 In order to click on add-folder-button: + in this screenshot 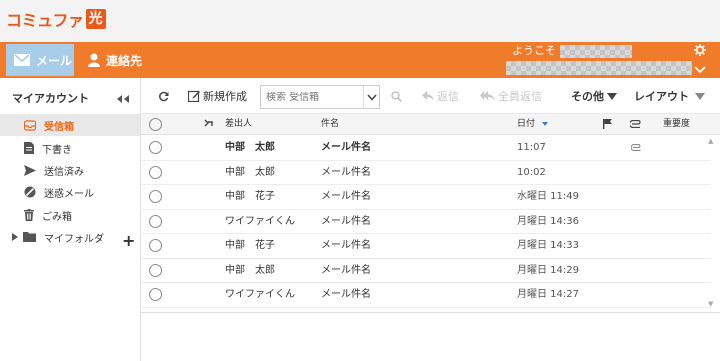, I will do `click(128, 240)`.